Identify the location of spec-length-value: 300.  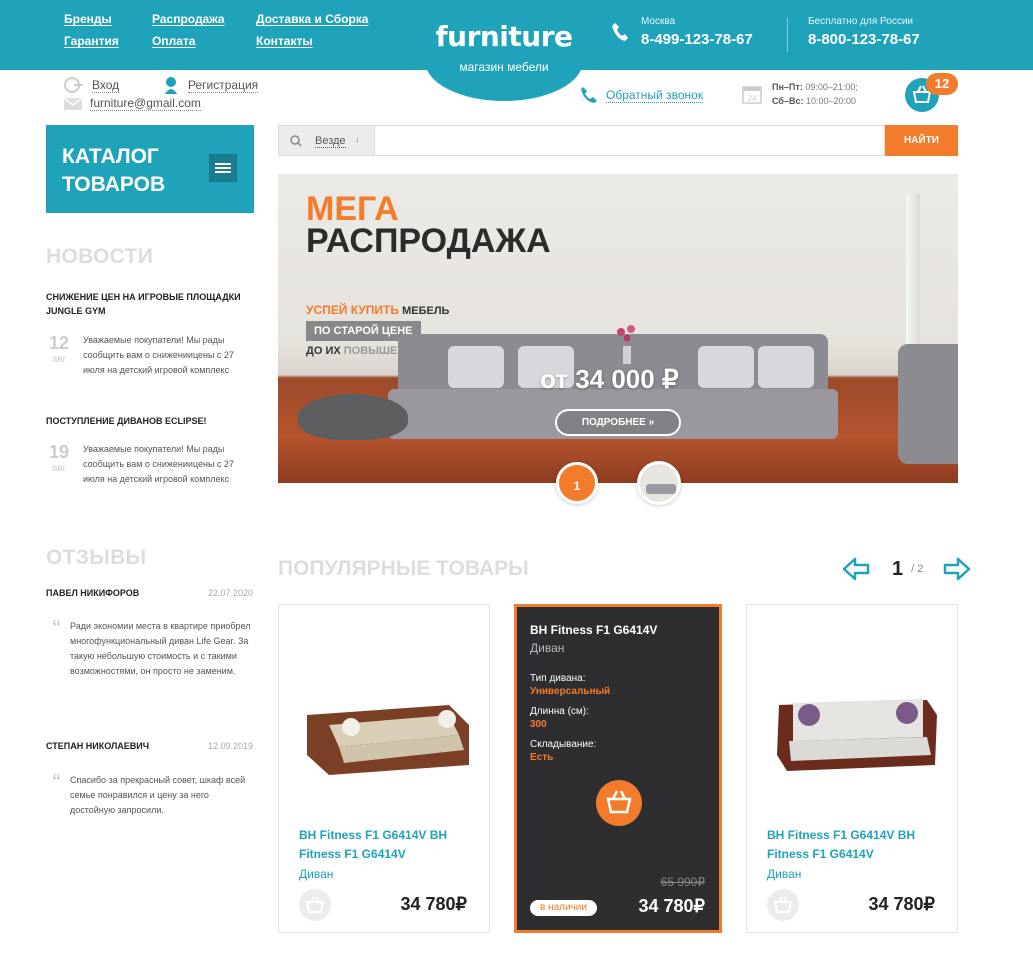
(538, 724).